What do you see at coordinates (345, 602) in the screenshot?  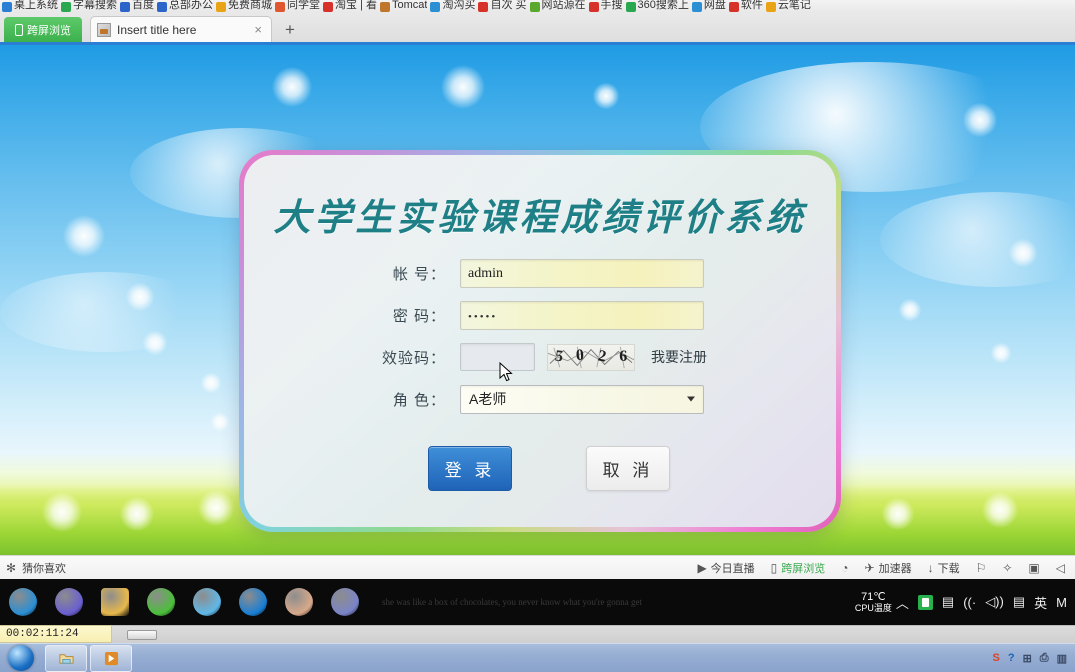 I see `taskbar-firefox-icon` at bounding box center [345, 602].